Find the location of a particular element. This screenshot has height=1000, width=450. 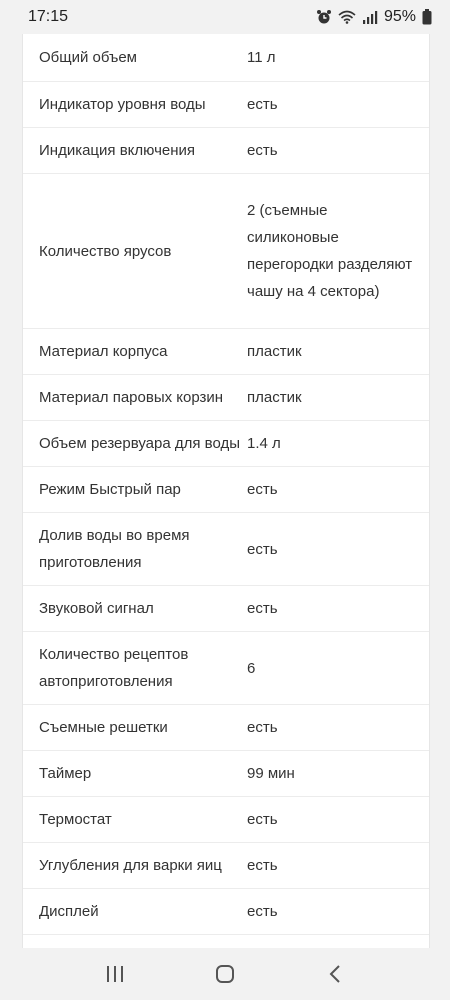

spec-row: Материал корпуса пластик is located at coordinates (226, 352).